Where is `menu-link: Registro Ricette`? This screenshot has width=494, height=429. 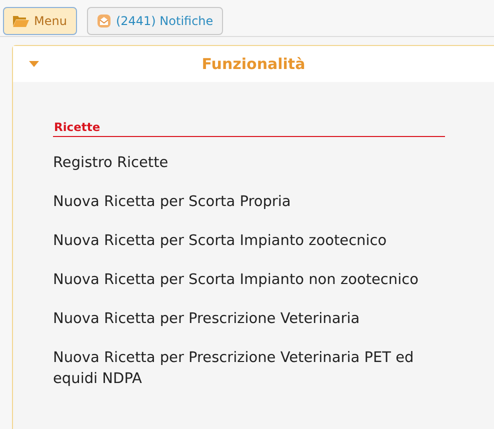
menu-link: Registro Ricette is located at coordinates (249, 163).